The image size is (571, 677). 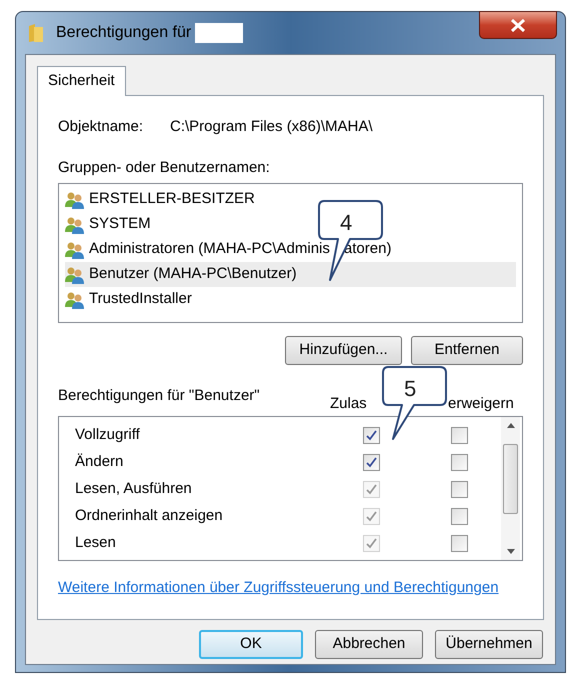 I want to click on dialog-button: Abbrechen, so click(x=369, y=644).